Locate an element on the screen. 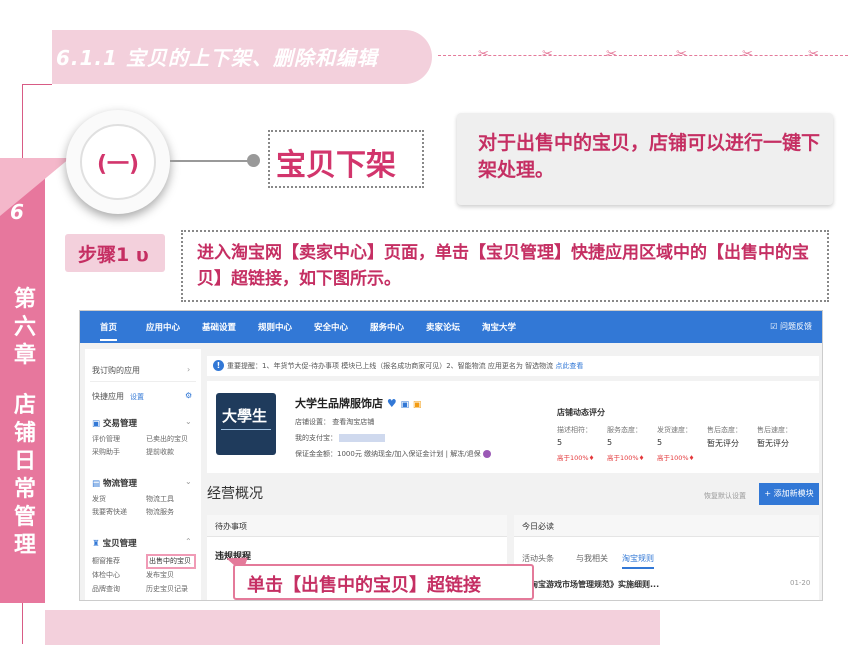 This screenshot has width=860, height=645. gear-icon: ⚙ is located at coordinates (188, 395).